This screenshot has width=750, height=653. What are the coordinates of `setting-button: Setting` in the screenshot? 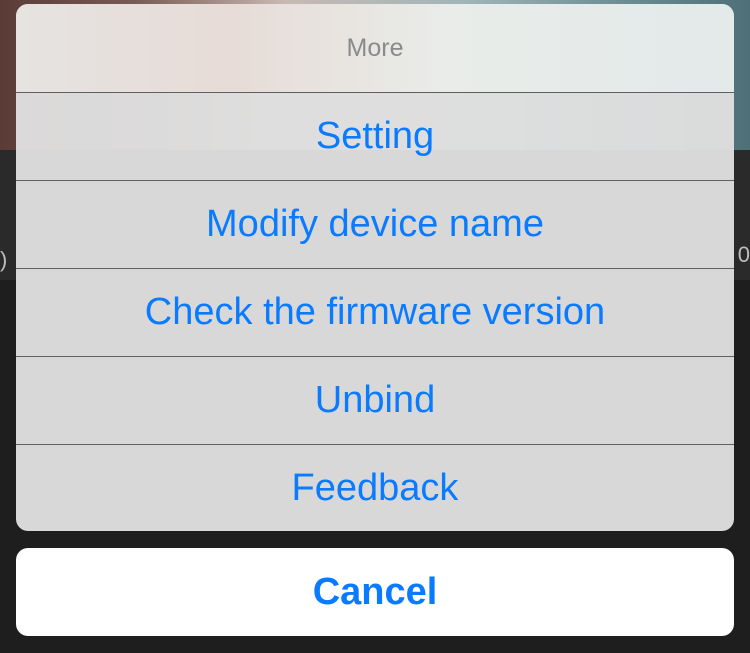 It's located at (375, 137).